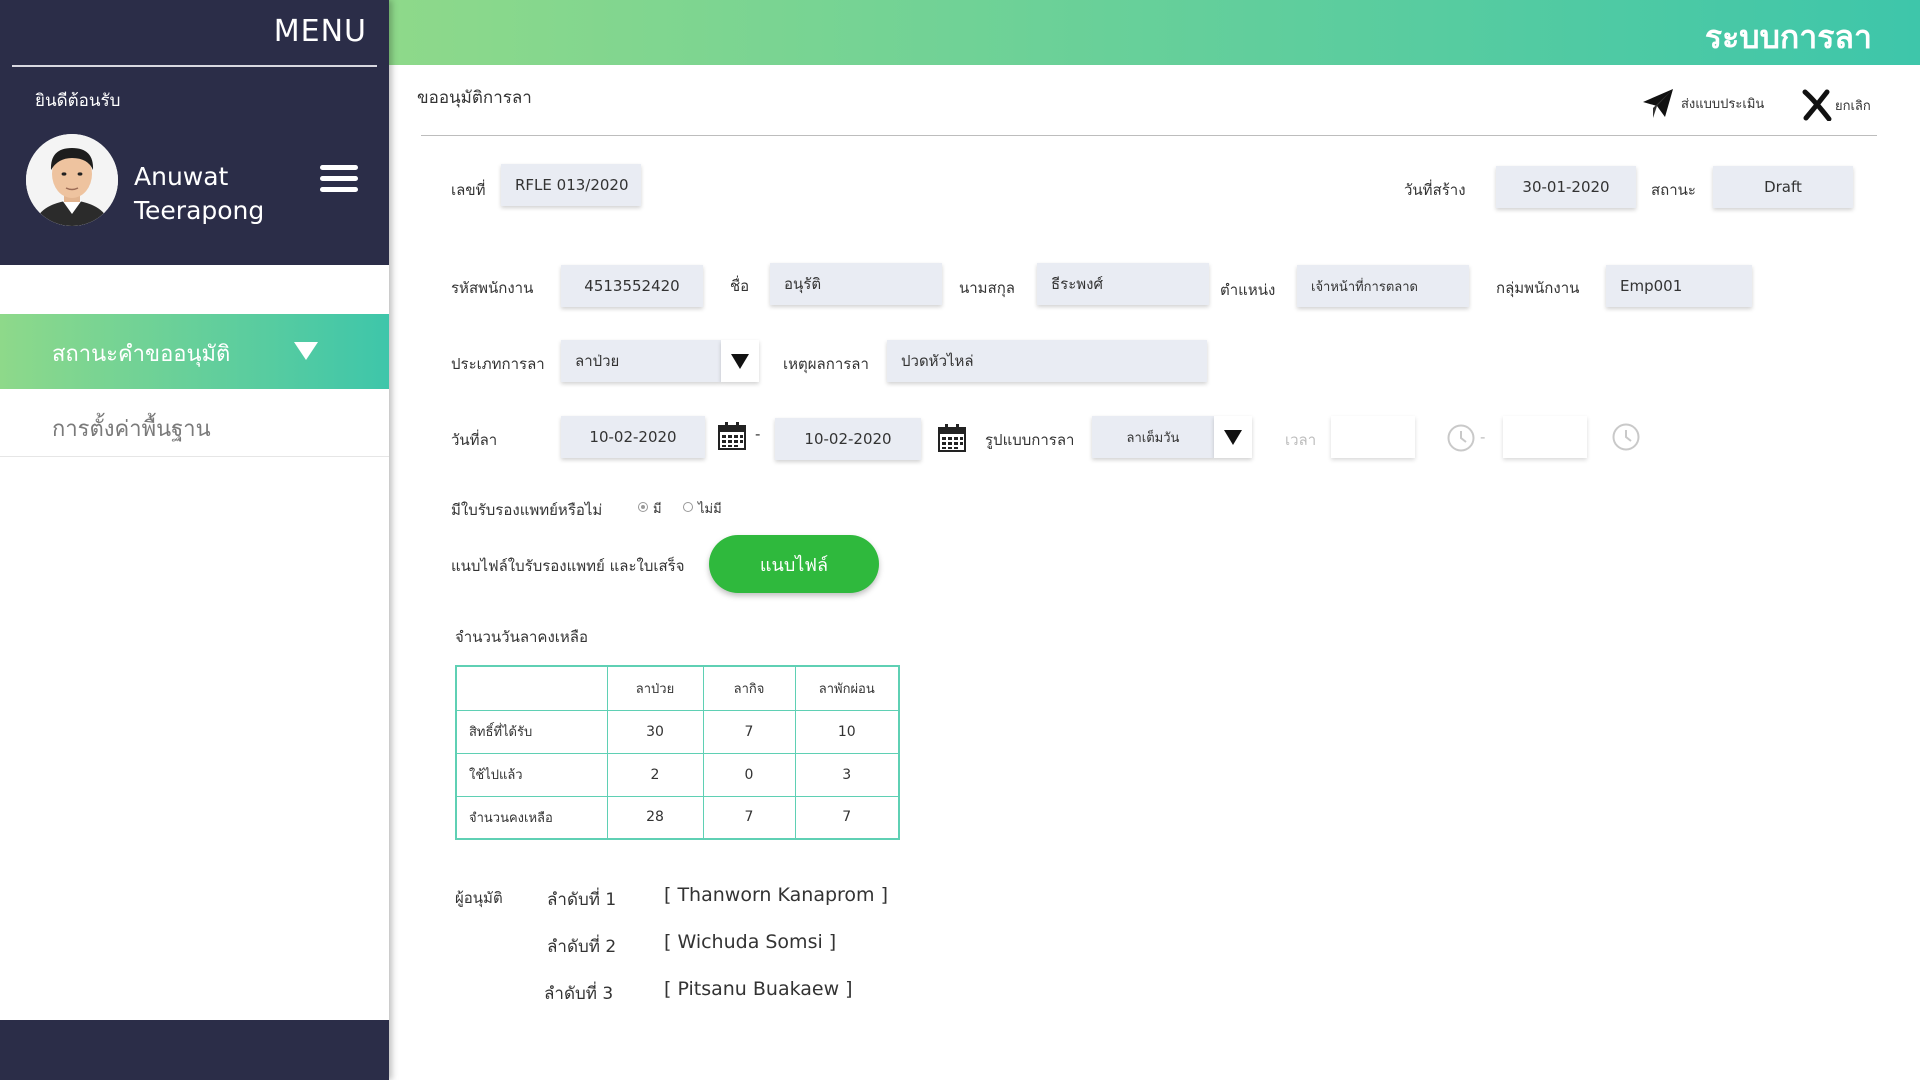 This screenshot has height=1080, width=1920. Describe the element at coordinates (306, 351) in the screenshot. I see `caret-down-icon` at that location.